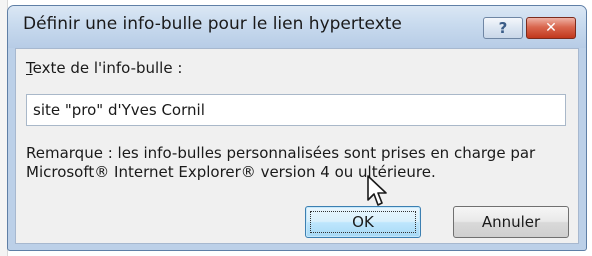 The height and width of the screenshot is (256, 592). Describe the element at coordinates (104, 68) in the screenshot. I see `tooltip-text-label: Texte de l'info-bulle :` at that location.